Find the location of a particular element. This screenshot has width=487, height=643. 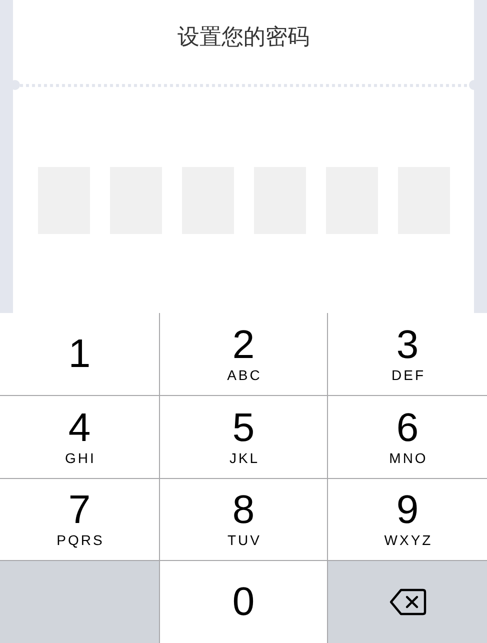

keypad-key: 8 TUV is located at coordinates (243, 519).